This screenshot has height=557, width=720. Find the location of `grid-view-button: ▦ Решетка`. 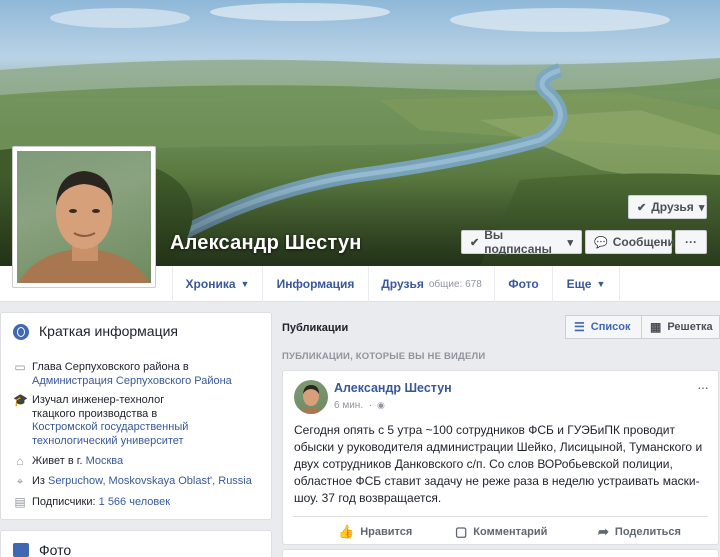

grid-view-button: ▦ Решетка is located at coordinates (680, 327).